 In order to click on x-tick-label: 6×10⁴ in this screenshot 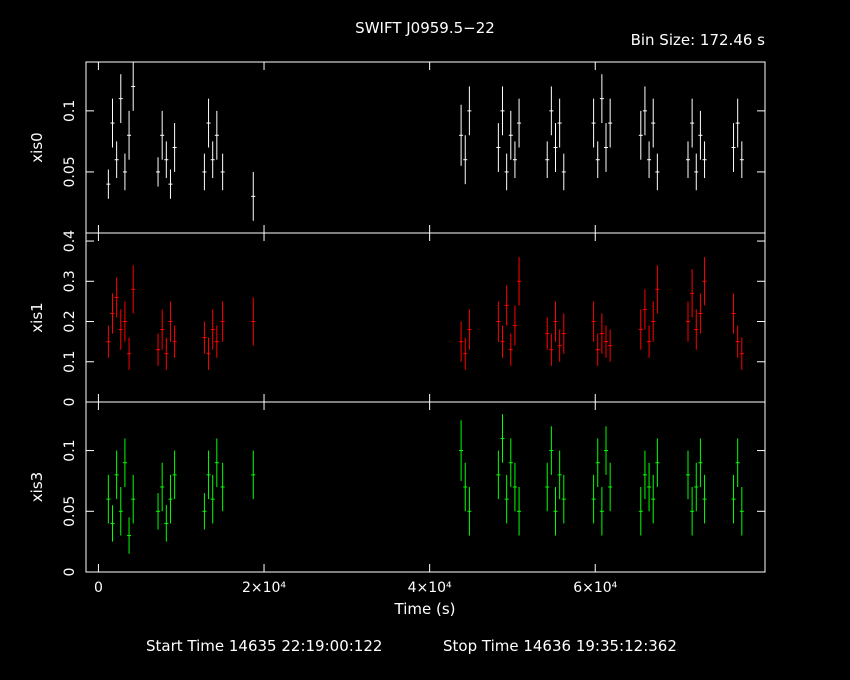, I will do `click(595, 588)`.